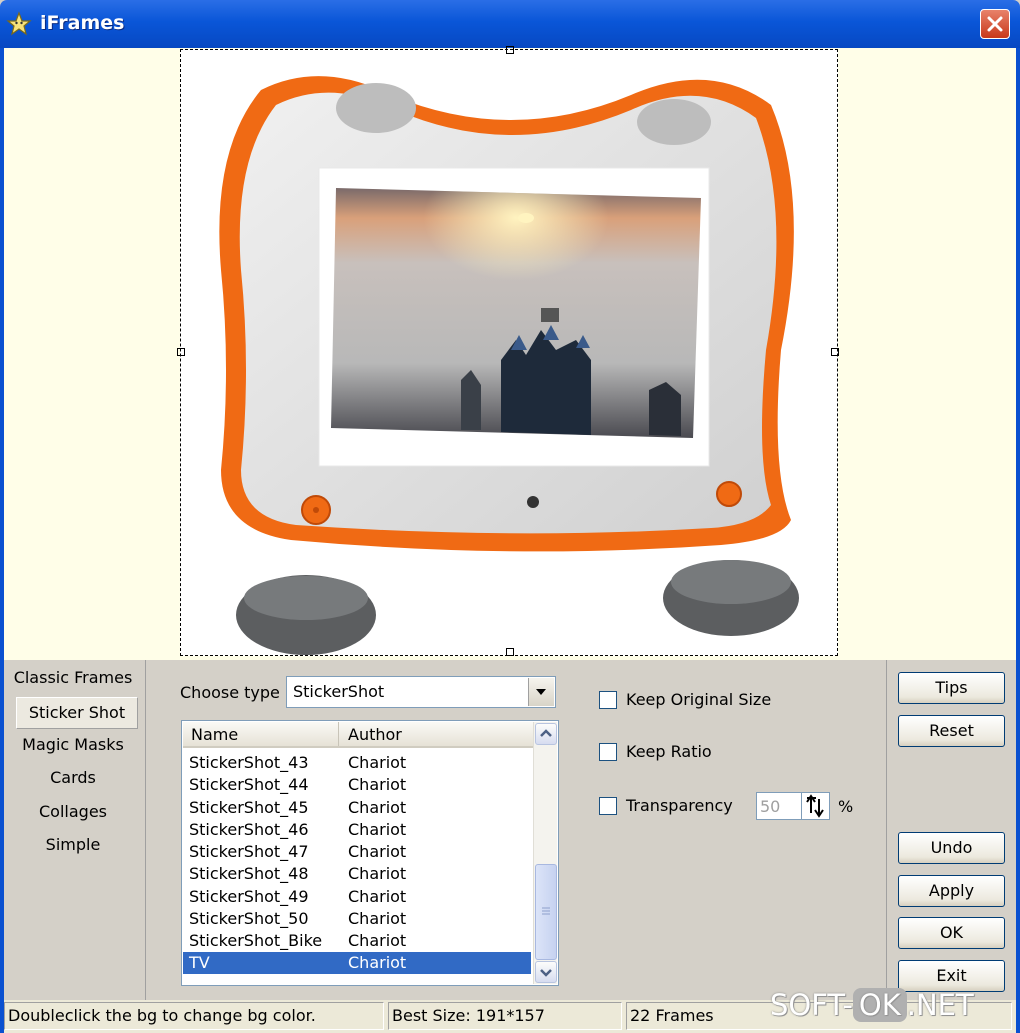  What do you see at coordinates (835, 352) in the screenshot?
I see `resize-handle-right` at bounding box center [835, 352].